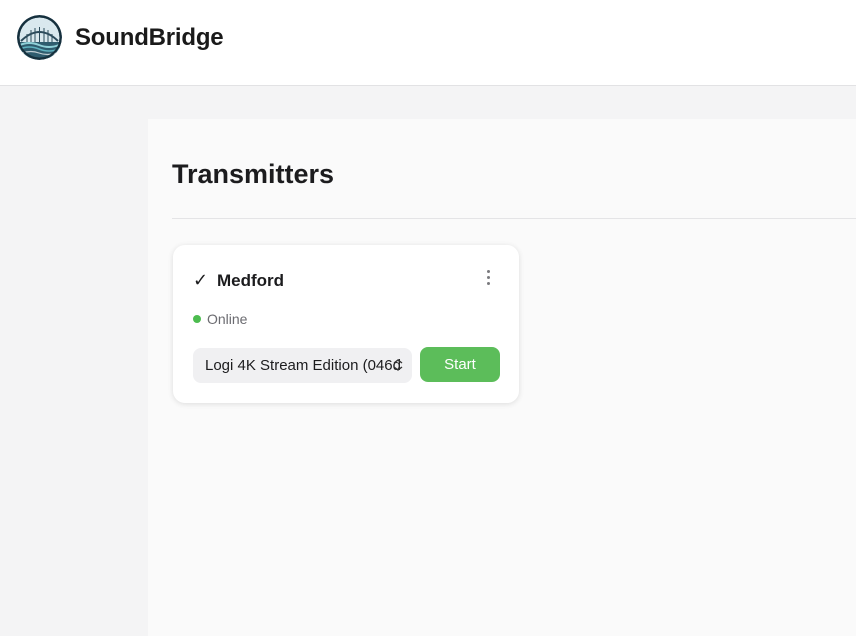  What do you see at coordinates (197, 319) in the screenshot?
I see `status-dot-icon` at bounding box center [197, 319].